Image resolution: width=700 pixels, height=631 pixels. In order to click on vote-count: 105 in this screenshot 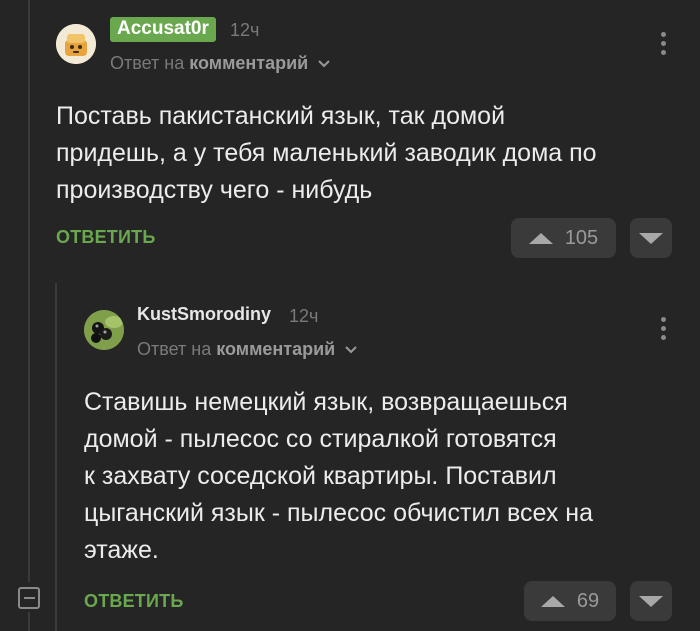, I will do `click(581, 237)`.